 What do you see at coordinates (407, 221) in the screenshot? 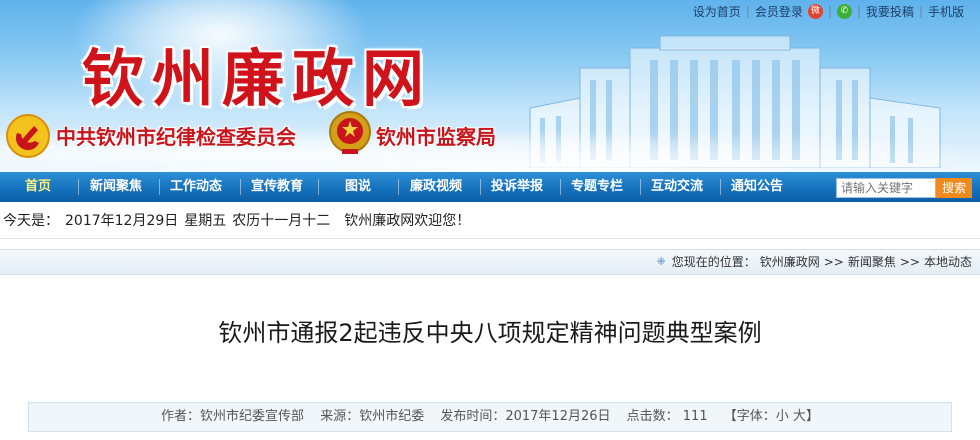
I see `welcome-text: 钦州廉政网欢迎您！` at bounding box center [407, 221].